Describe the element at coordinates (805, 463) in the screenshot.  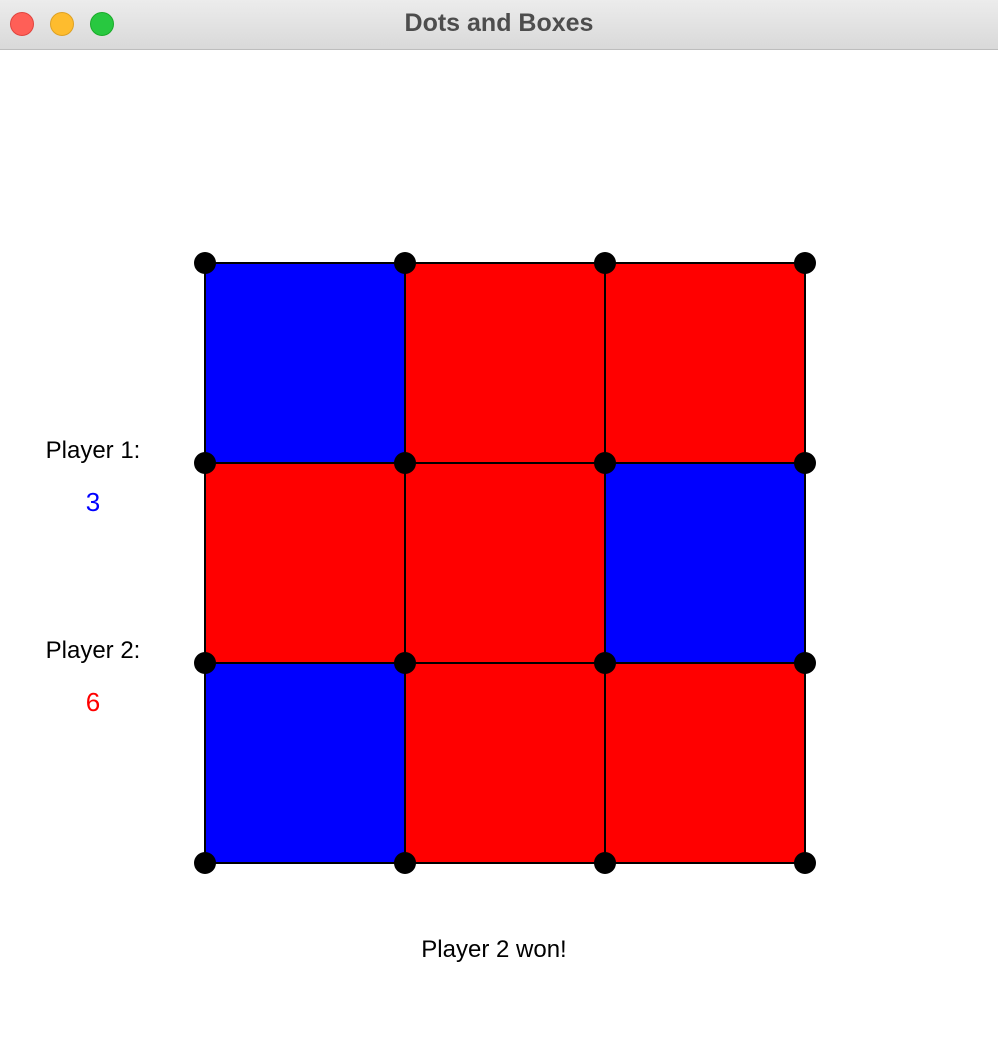
I see `dot-r1-c3` at that location.